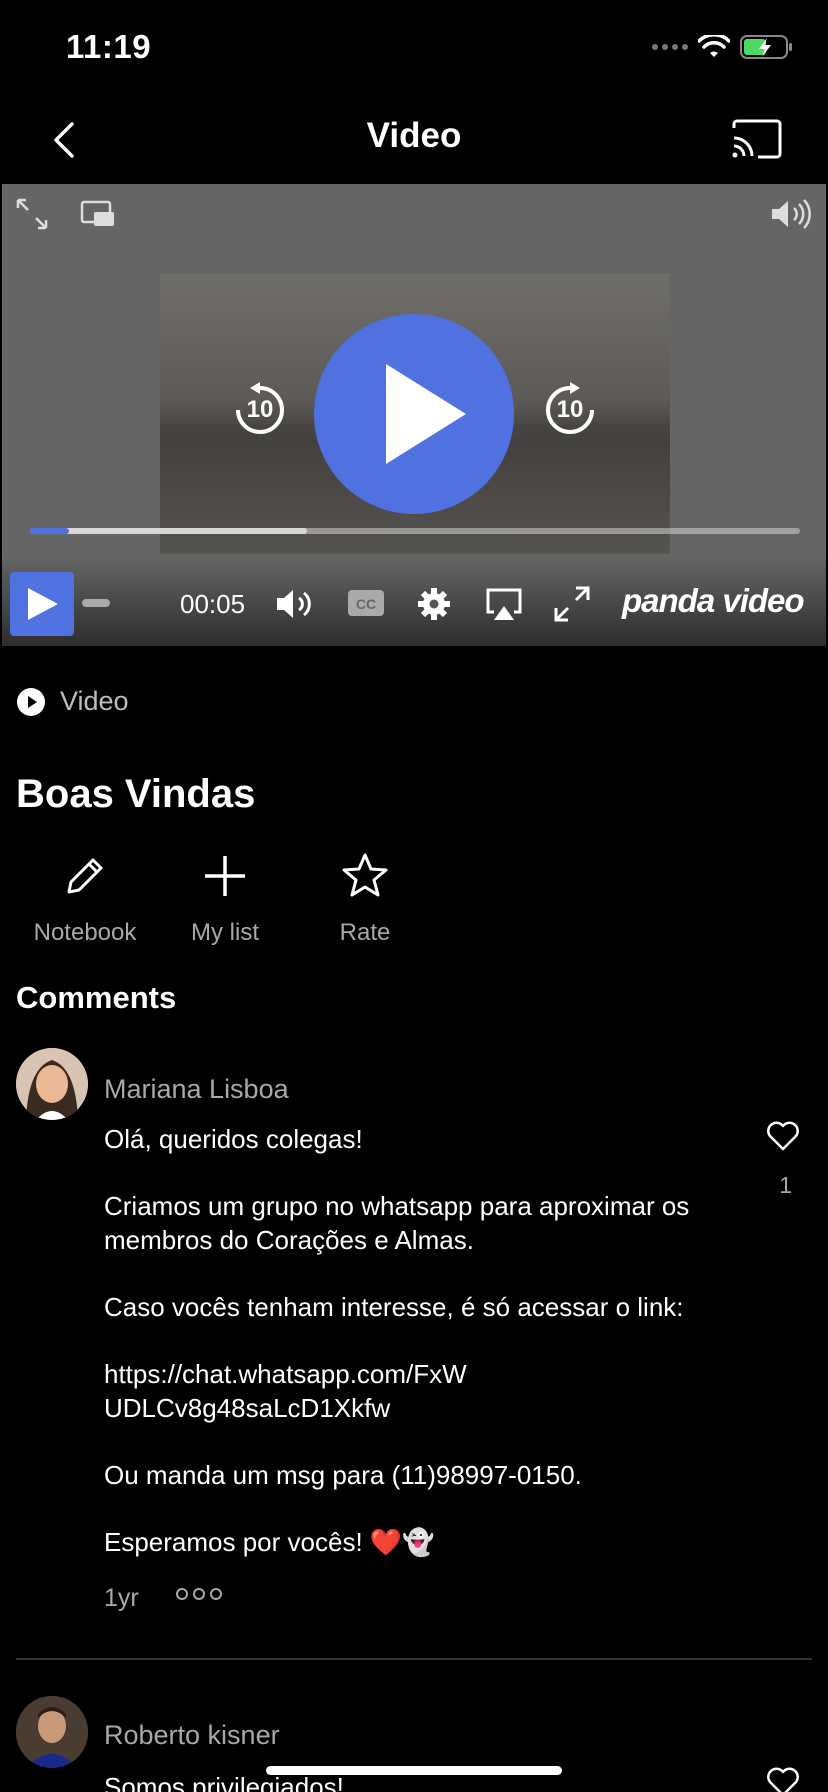 This screenshot has height=1792, width=828. What do you see at coordinates (414, 1659) in the screenshot?
I see `divider` at bounding box center [414, 1659].